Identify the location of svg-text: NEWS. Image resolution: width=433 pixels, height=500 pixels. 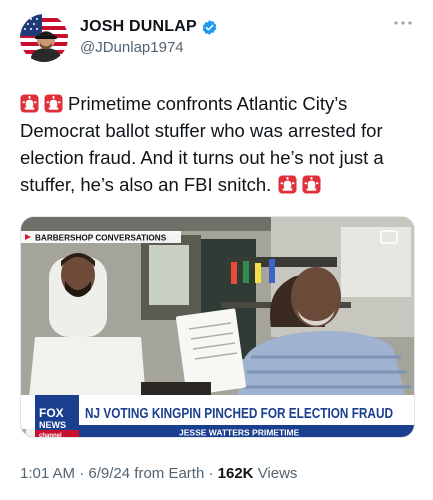
(52, 425).